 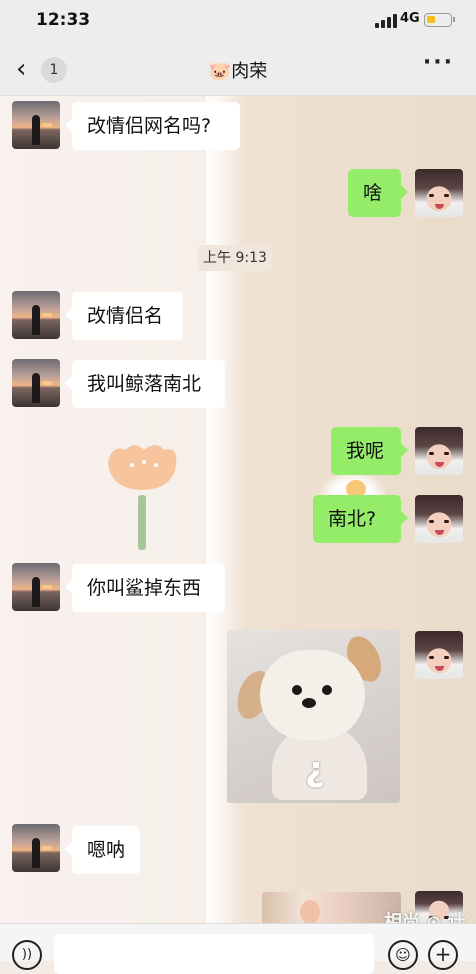 What do you see at coordinates (27, 955) in the screenshot?
I see `voice-icon: ))` at bounding box center [27, 955].